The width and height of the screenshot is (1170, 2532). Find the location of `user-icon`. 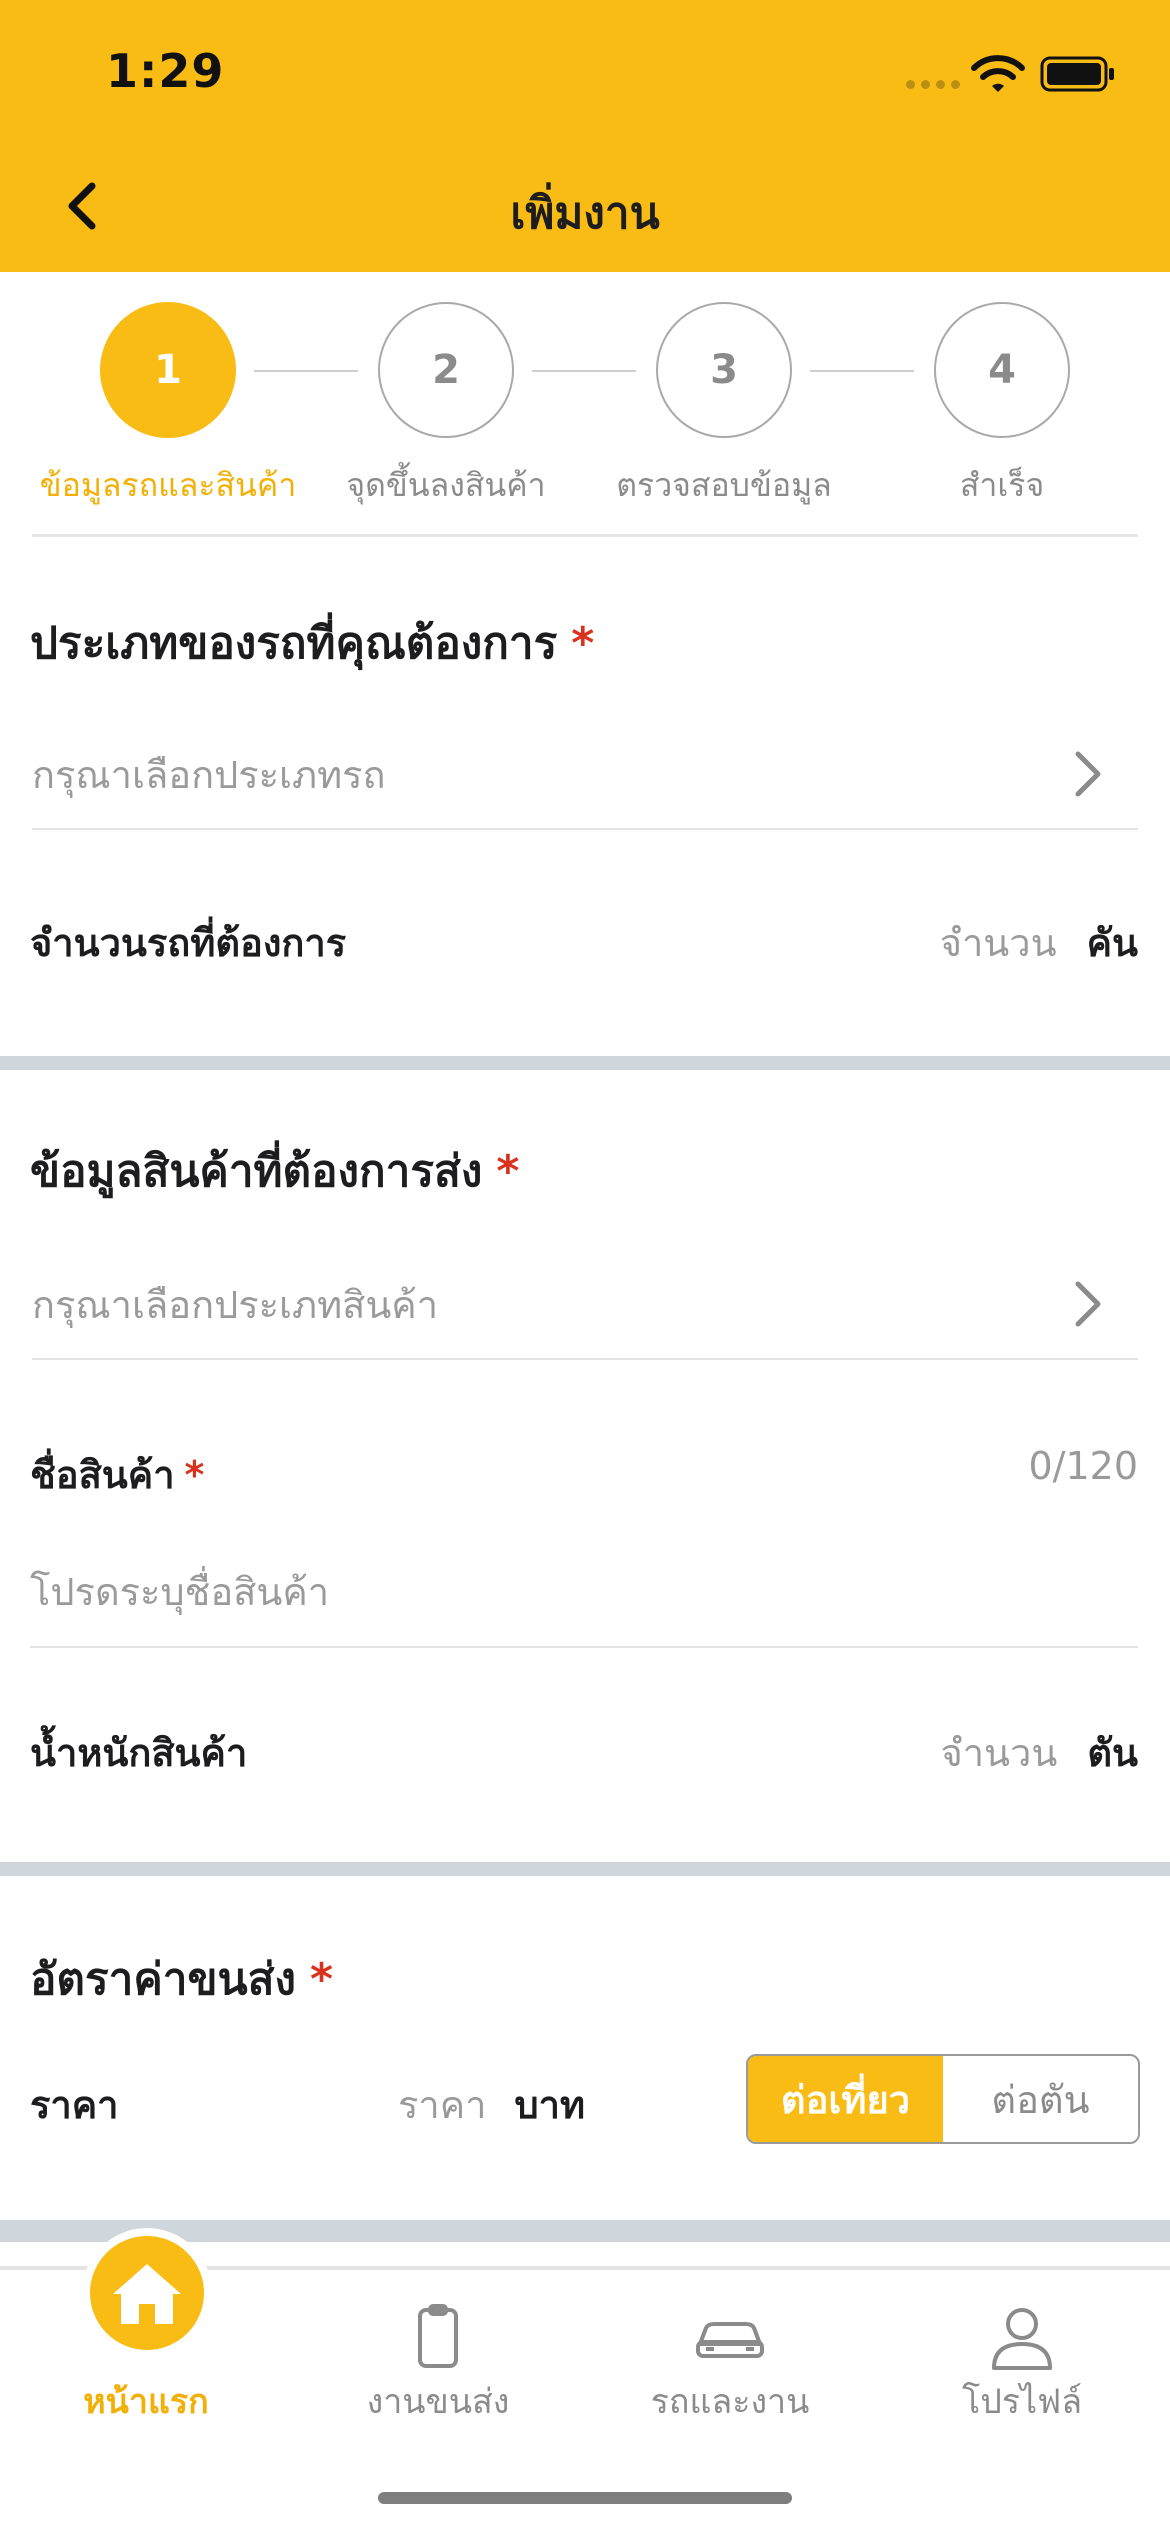

user-icon is located at coordinates (1022, 2339).